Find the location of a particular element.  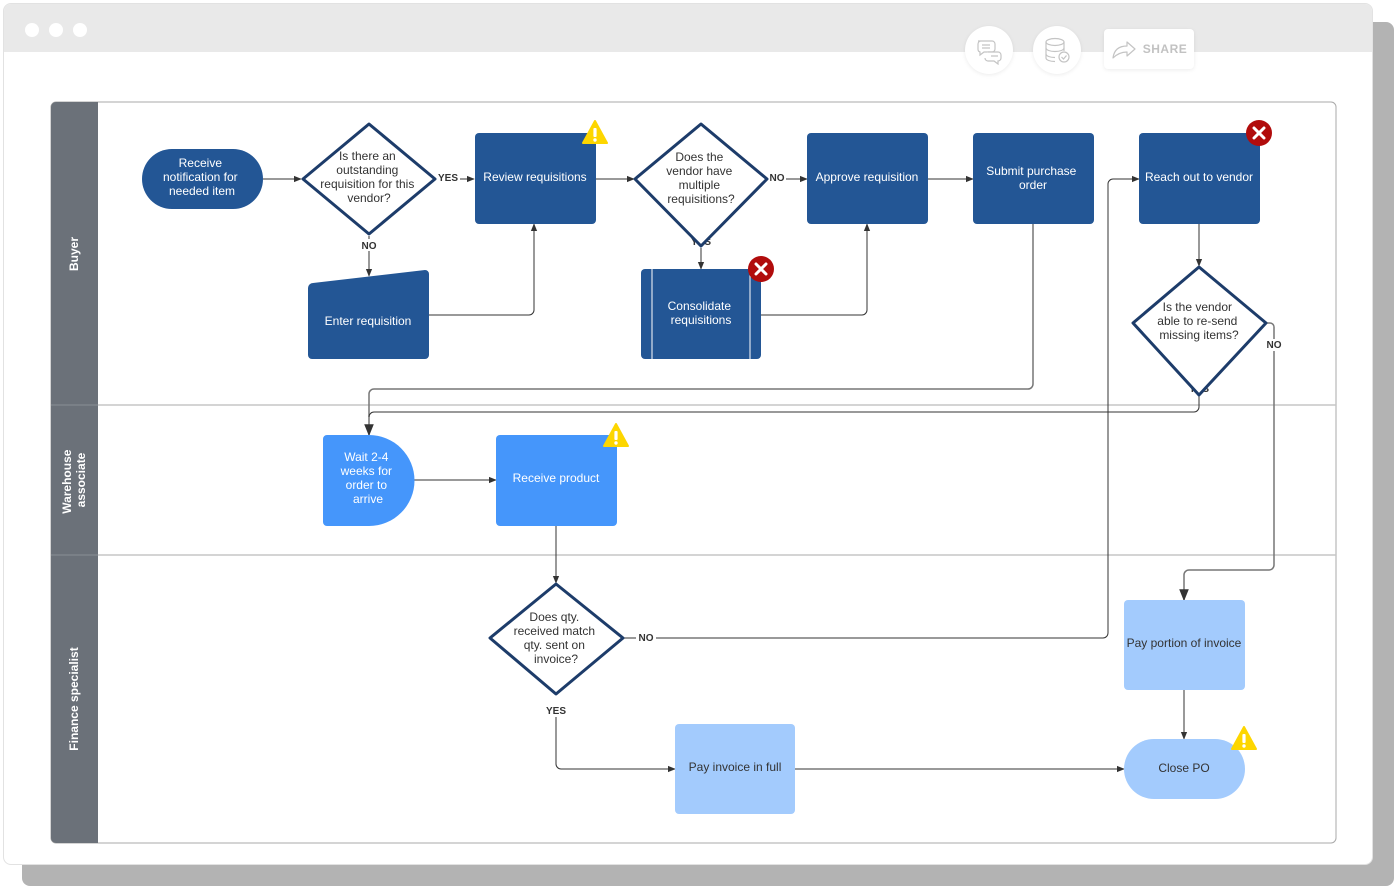

node-label: Reach out to vendor is located at coordinates (1199, 177).